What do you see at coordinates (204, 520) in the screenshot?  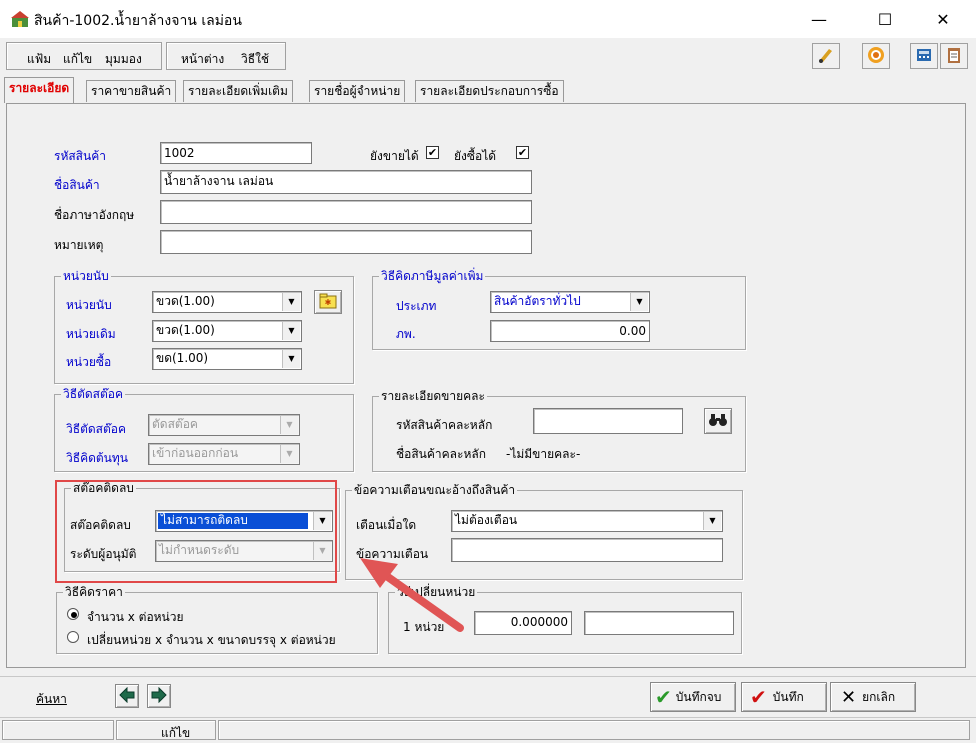 I see `negative-stock-value: ไม่สามารถติดลบ` at bounding box center [204, 520].